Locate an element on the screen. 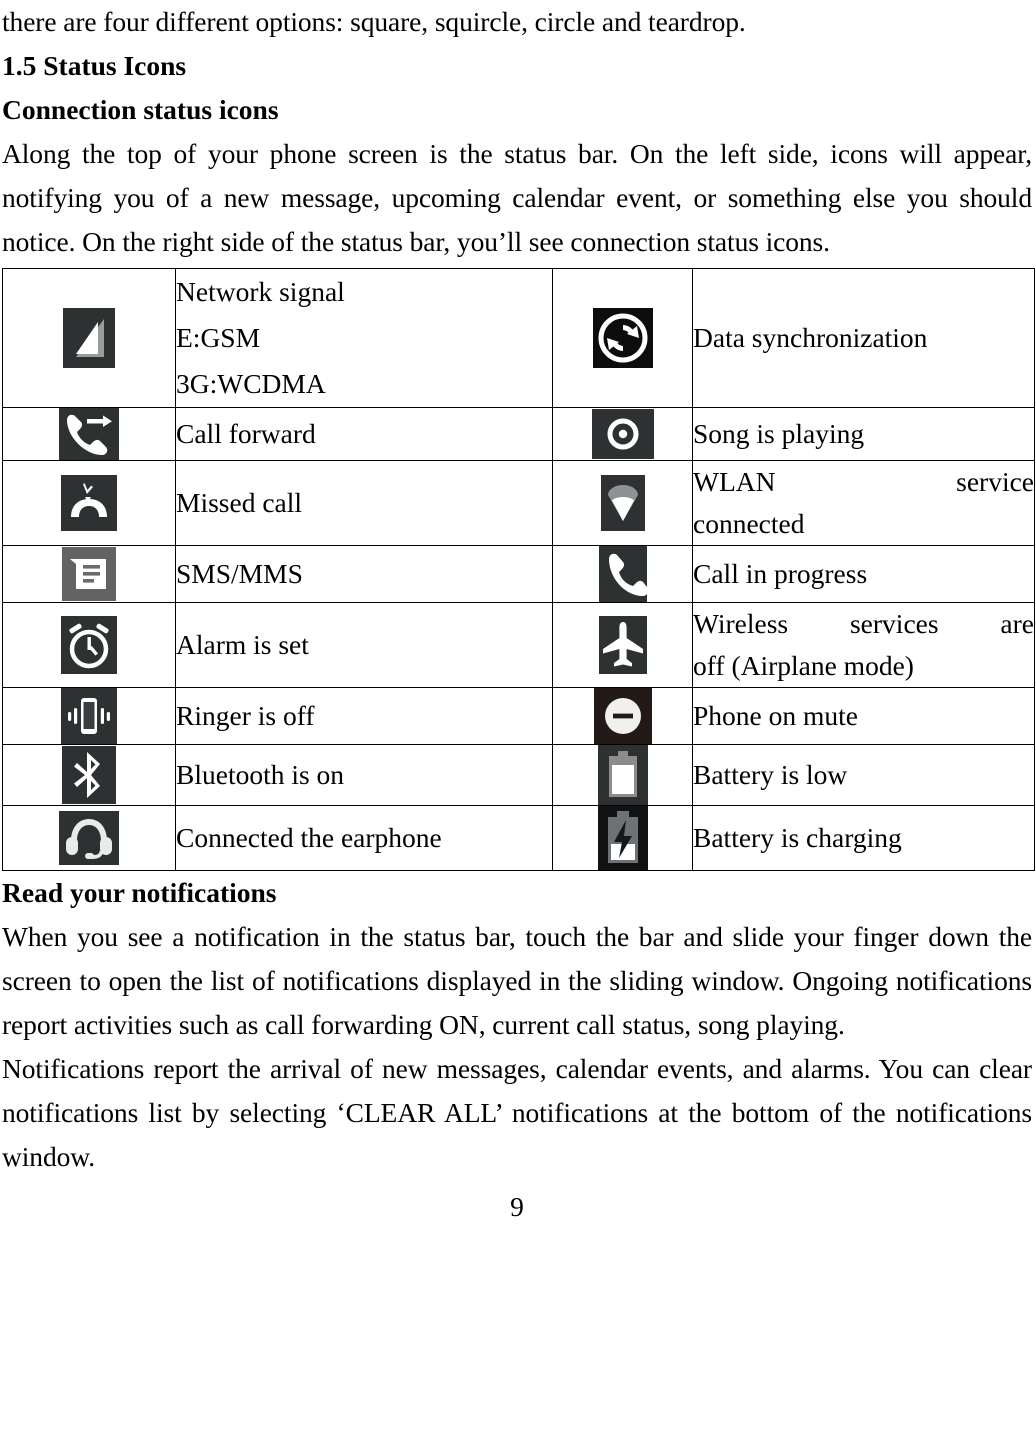 The image size is (1036, 1436). battery-low-label-cell: Battery is low is located at coordinates (863, 775).